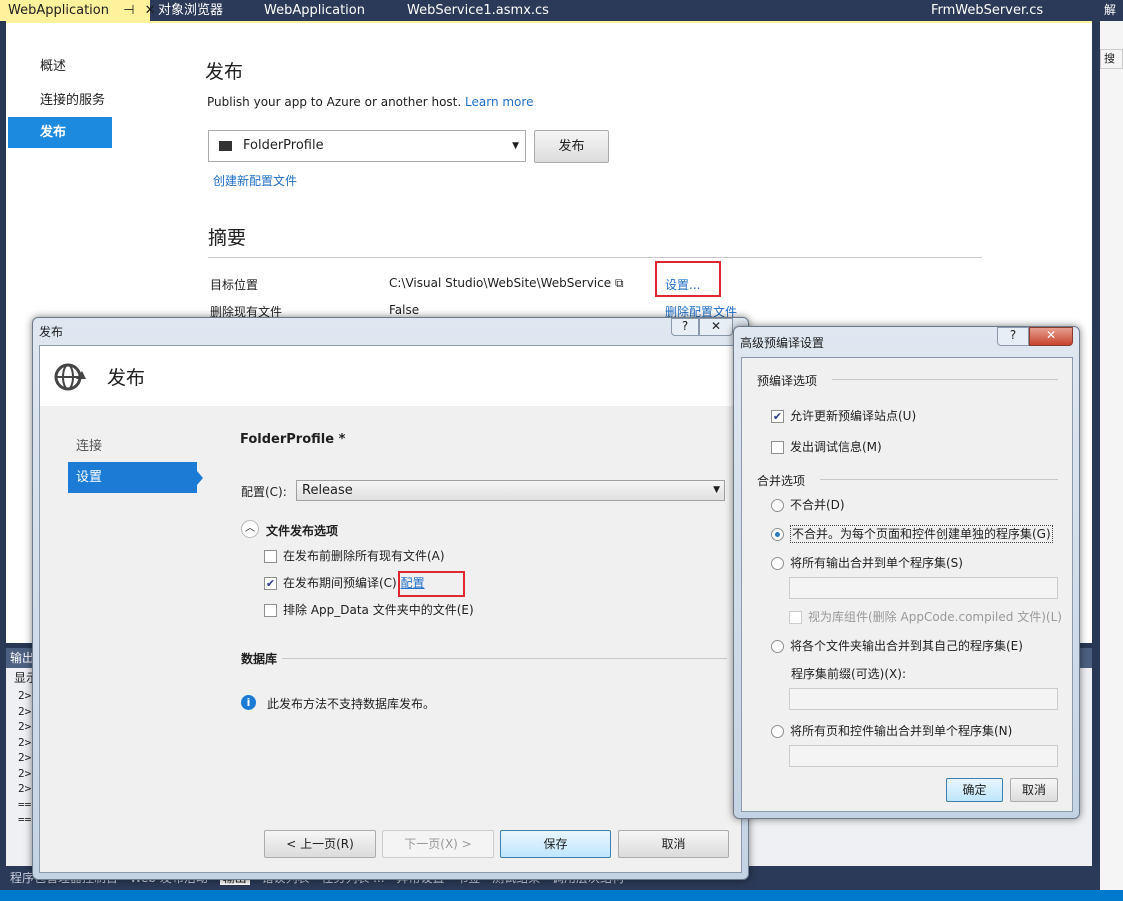 This screenshot has width=1123, height=901. I want to click on option-exclude-app-data: 排除 App_Data 文件夹中的文件(E), so click(369, 609).